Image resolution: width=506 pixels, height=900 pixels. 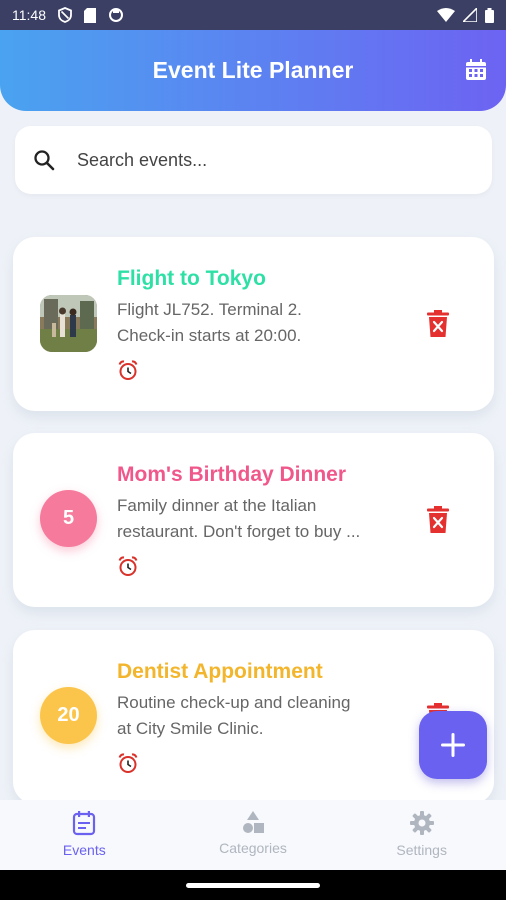 I want to click on search-bar, so click(x=253, y=160).